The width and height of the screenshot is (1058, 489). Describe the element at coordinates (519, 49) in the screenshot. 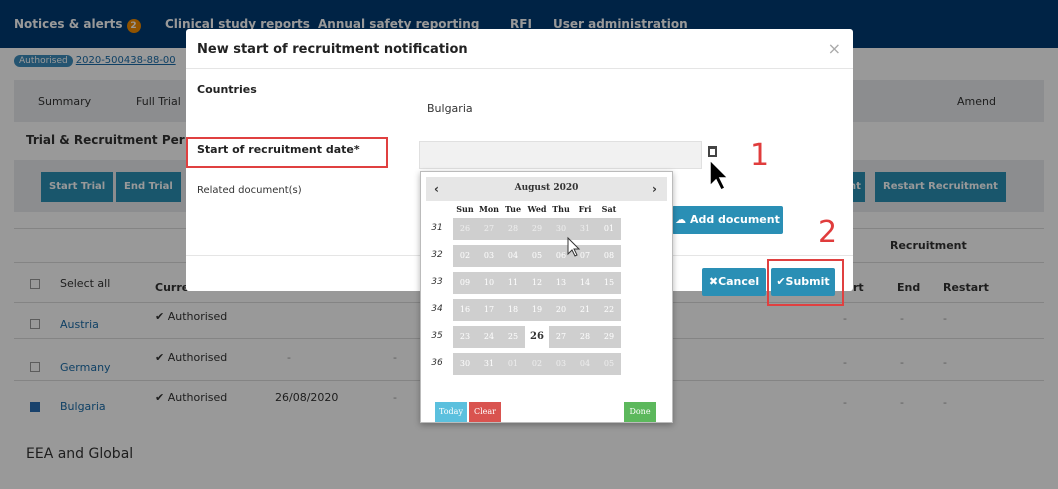

I see `modal-header: New start of recruitment notification ×` at that location.